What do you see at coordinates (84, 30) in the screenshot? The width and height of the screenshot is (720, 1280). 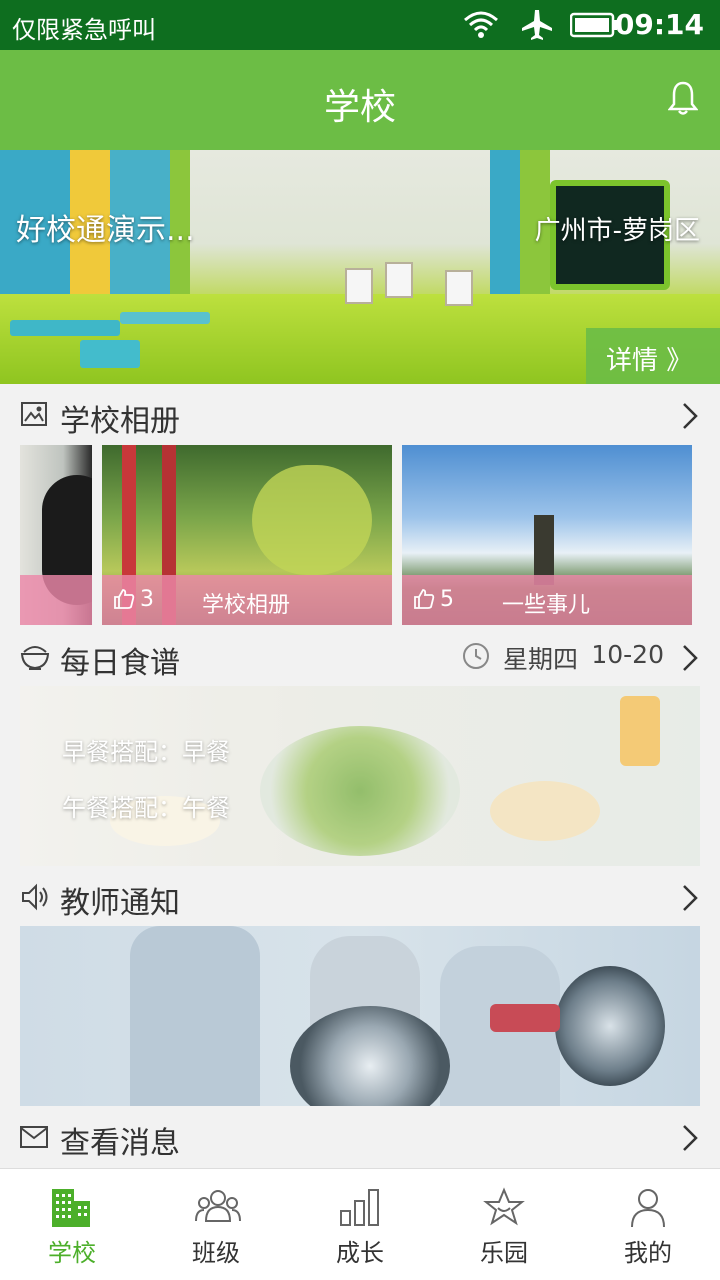 I see `carrier-text: 仅限紧急呼叫` at bounding box center [84, 30].